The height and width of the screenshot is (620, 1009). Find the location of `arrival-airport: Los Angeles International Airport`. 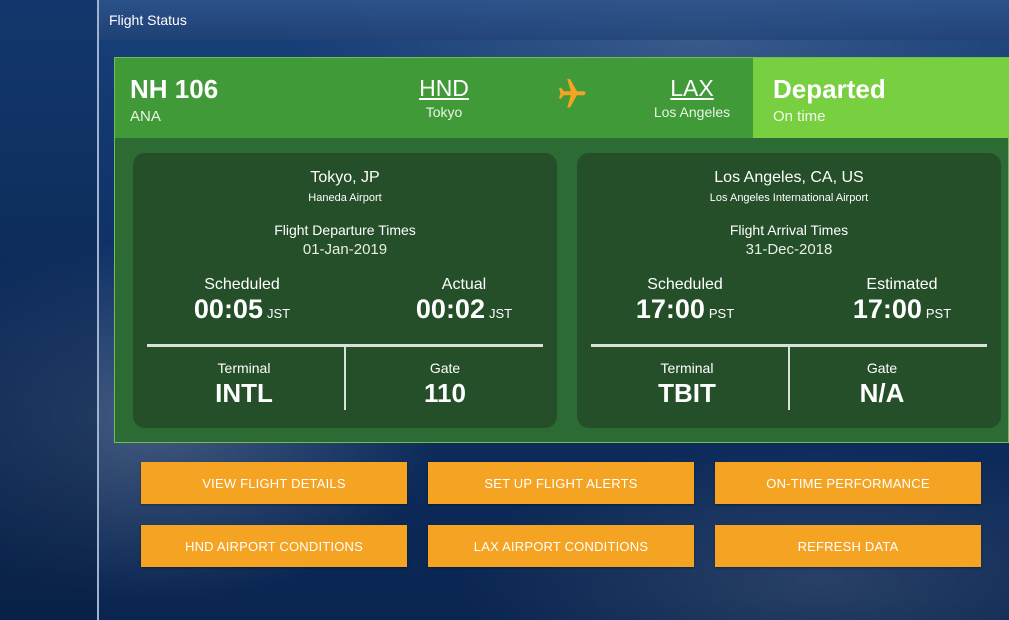

arrival-airport: Los Angeles International Airport is located at coordinates (789, 198).